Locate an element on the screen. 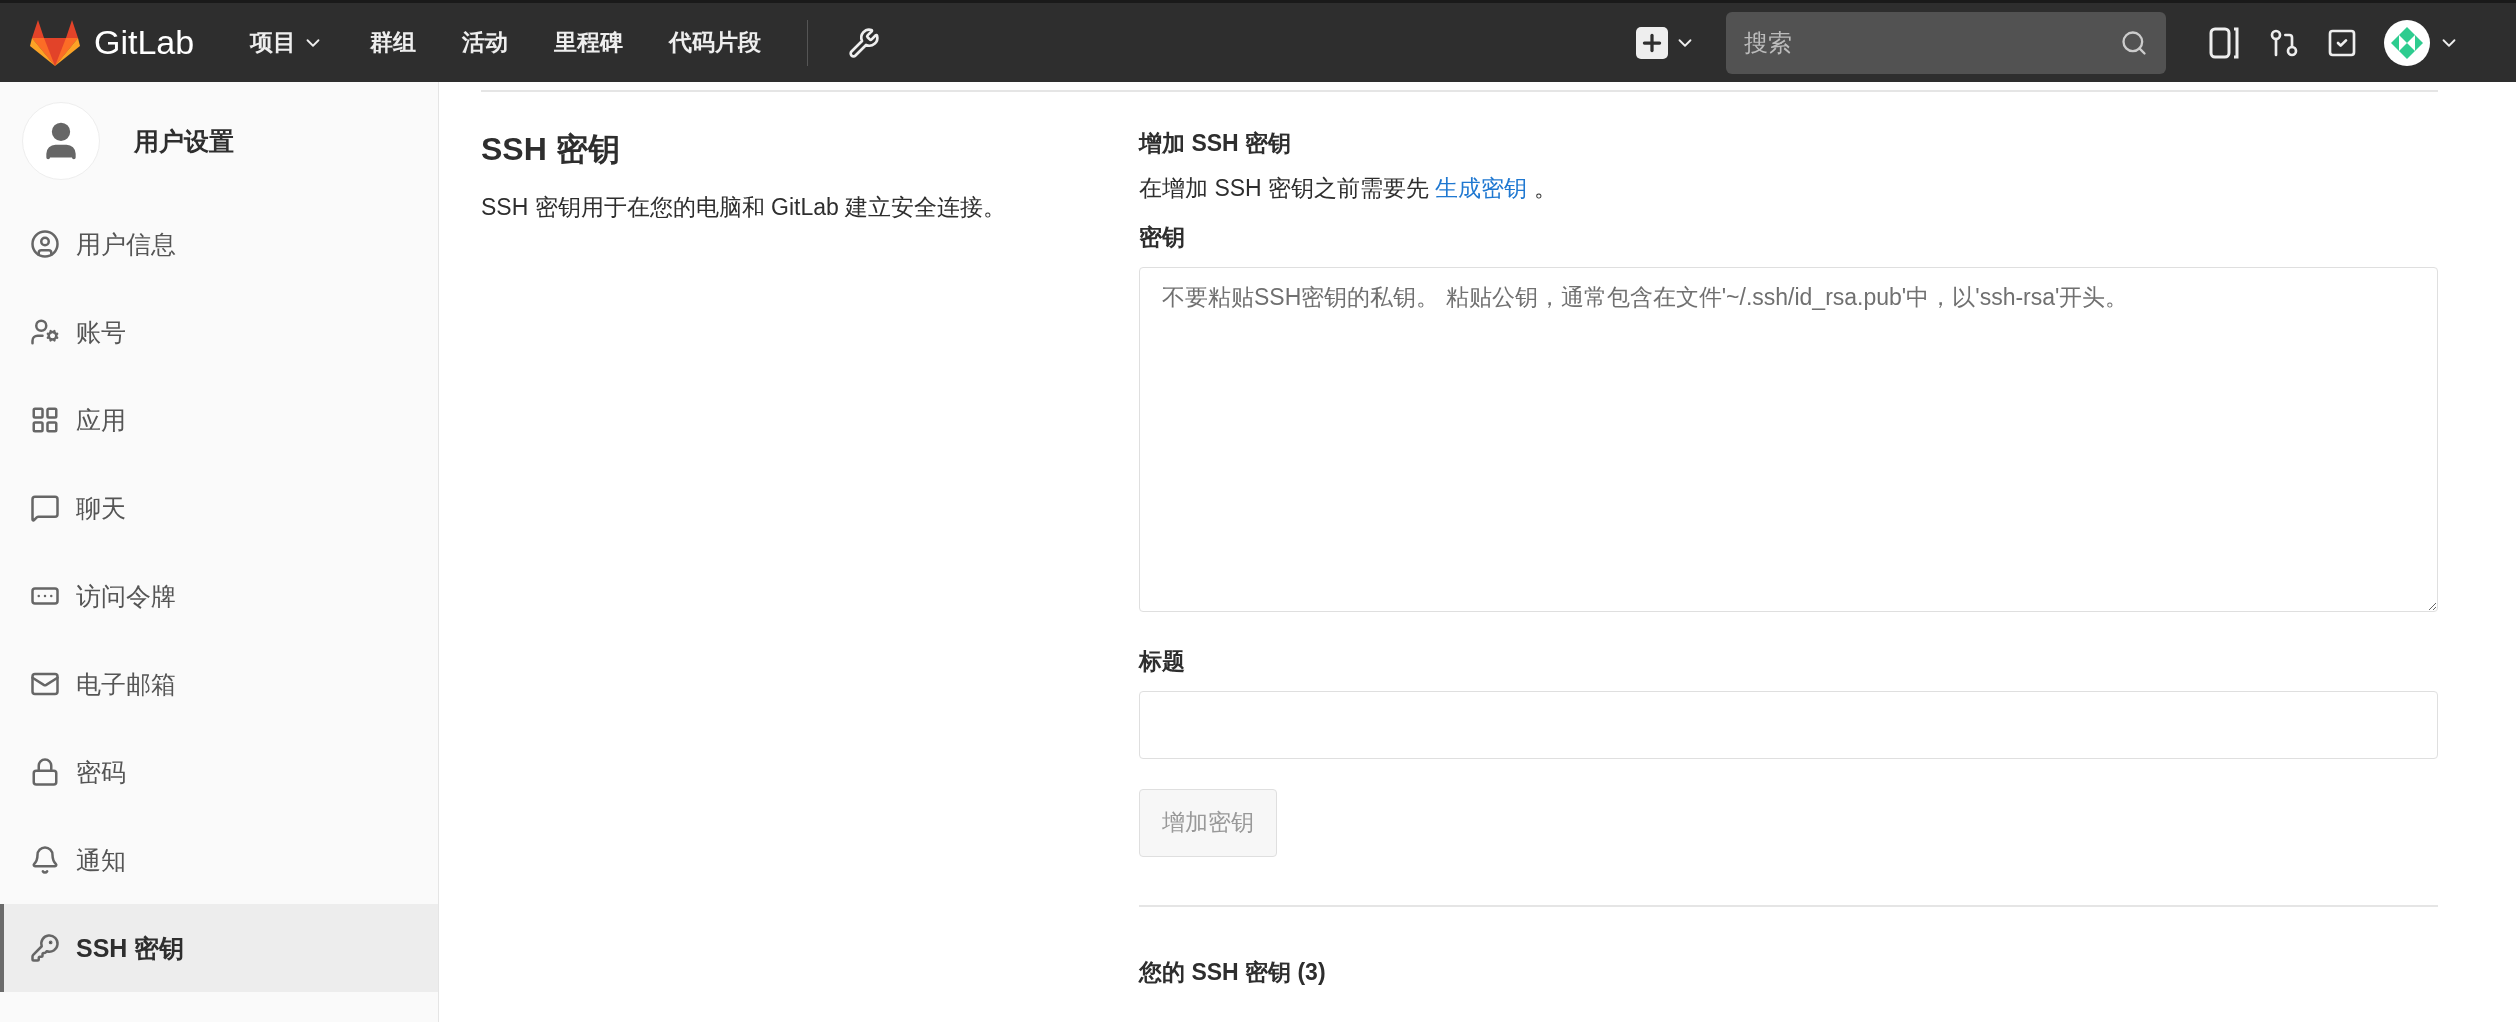 The width and height of the screenshot is (2516, 1022). sidebar-item: 电子邮箱 is located at coordinates (219, 684).